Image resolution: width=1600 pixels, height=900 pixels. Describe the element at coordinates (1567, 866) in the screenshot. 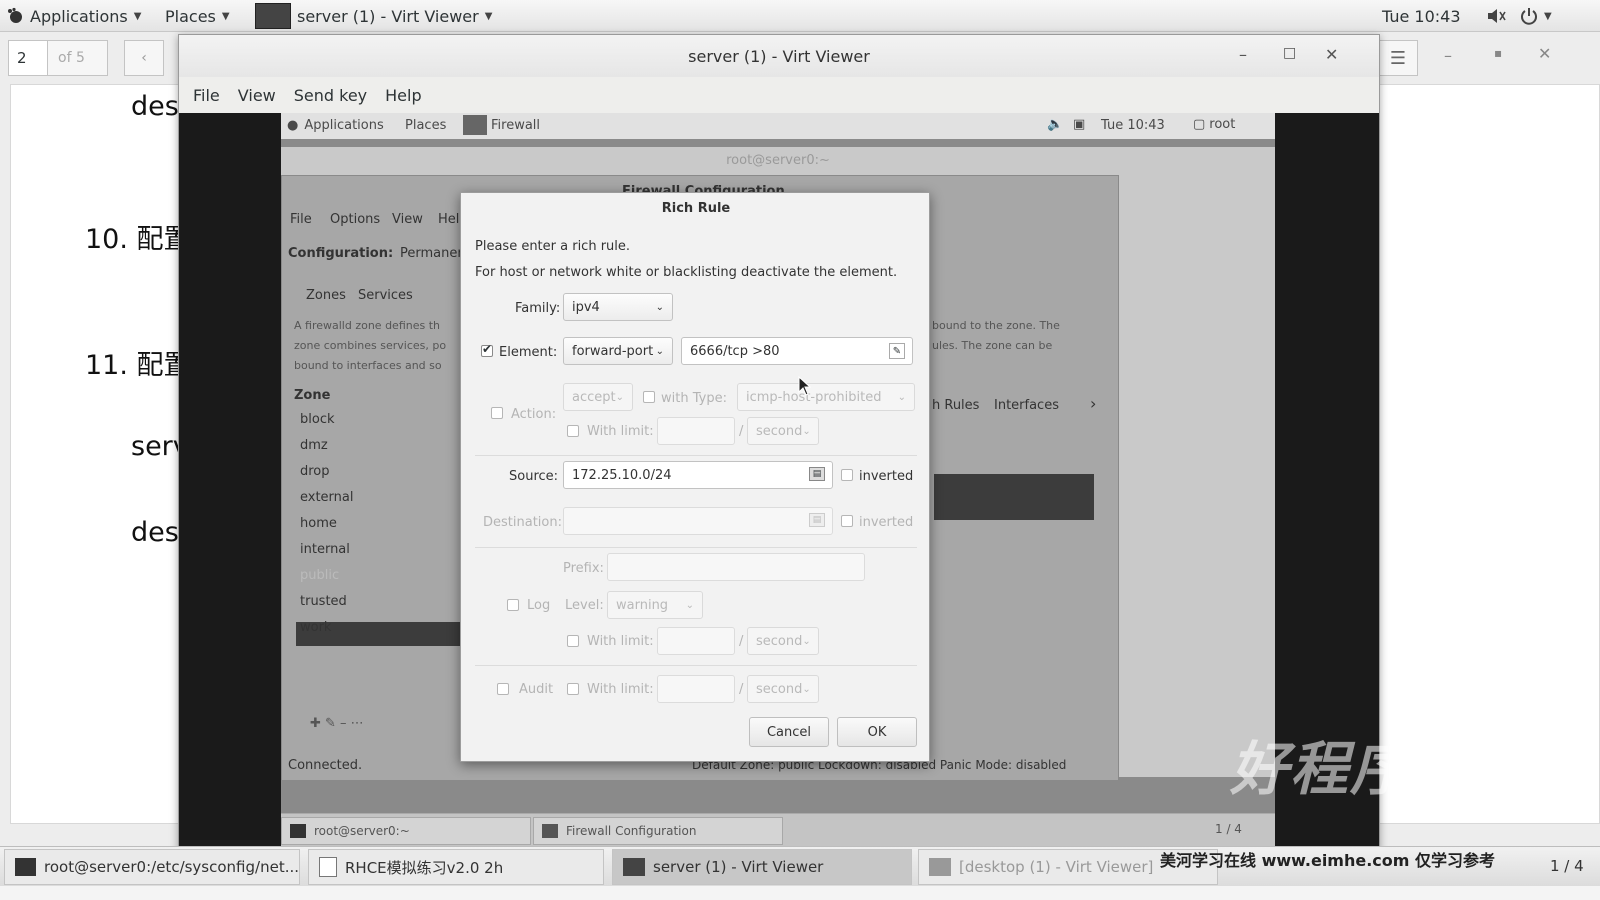

I see `workspace-pager: 1 / 4` at that location.